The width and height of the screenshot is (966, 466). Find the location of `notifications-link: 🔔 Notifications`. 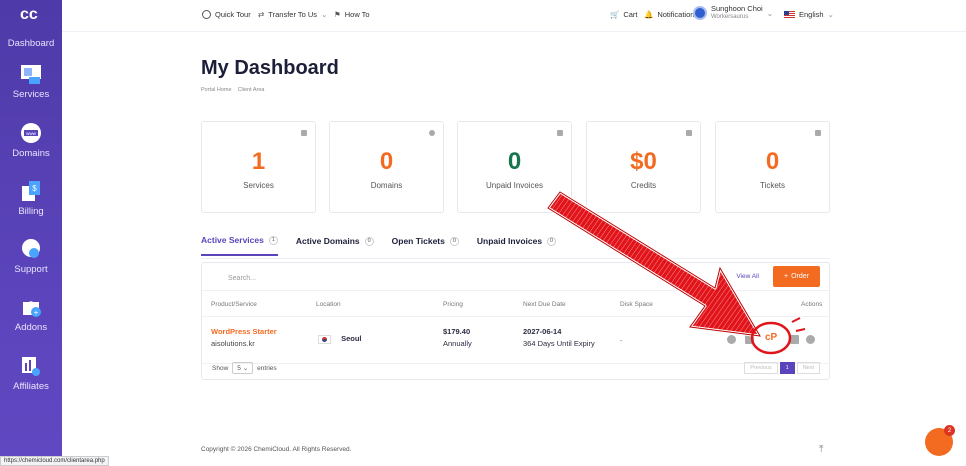

notifications-link: 🔔 Notifications is located at coordinates (671, 14).